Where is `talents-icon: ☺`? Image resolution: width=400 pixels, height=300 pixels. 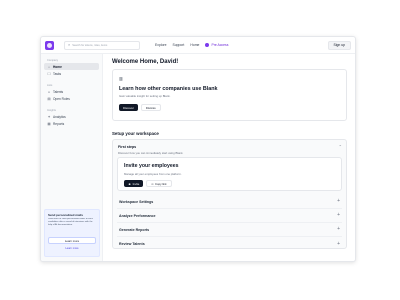
talents-icon: ☺ is located at coordinates (49, 91).